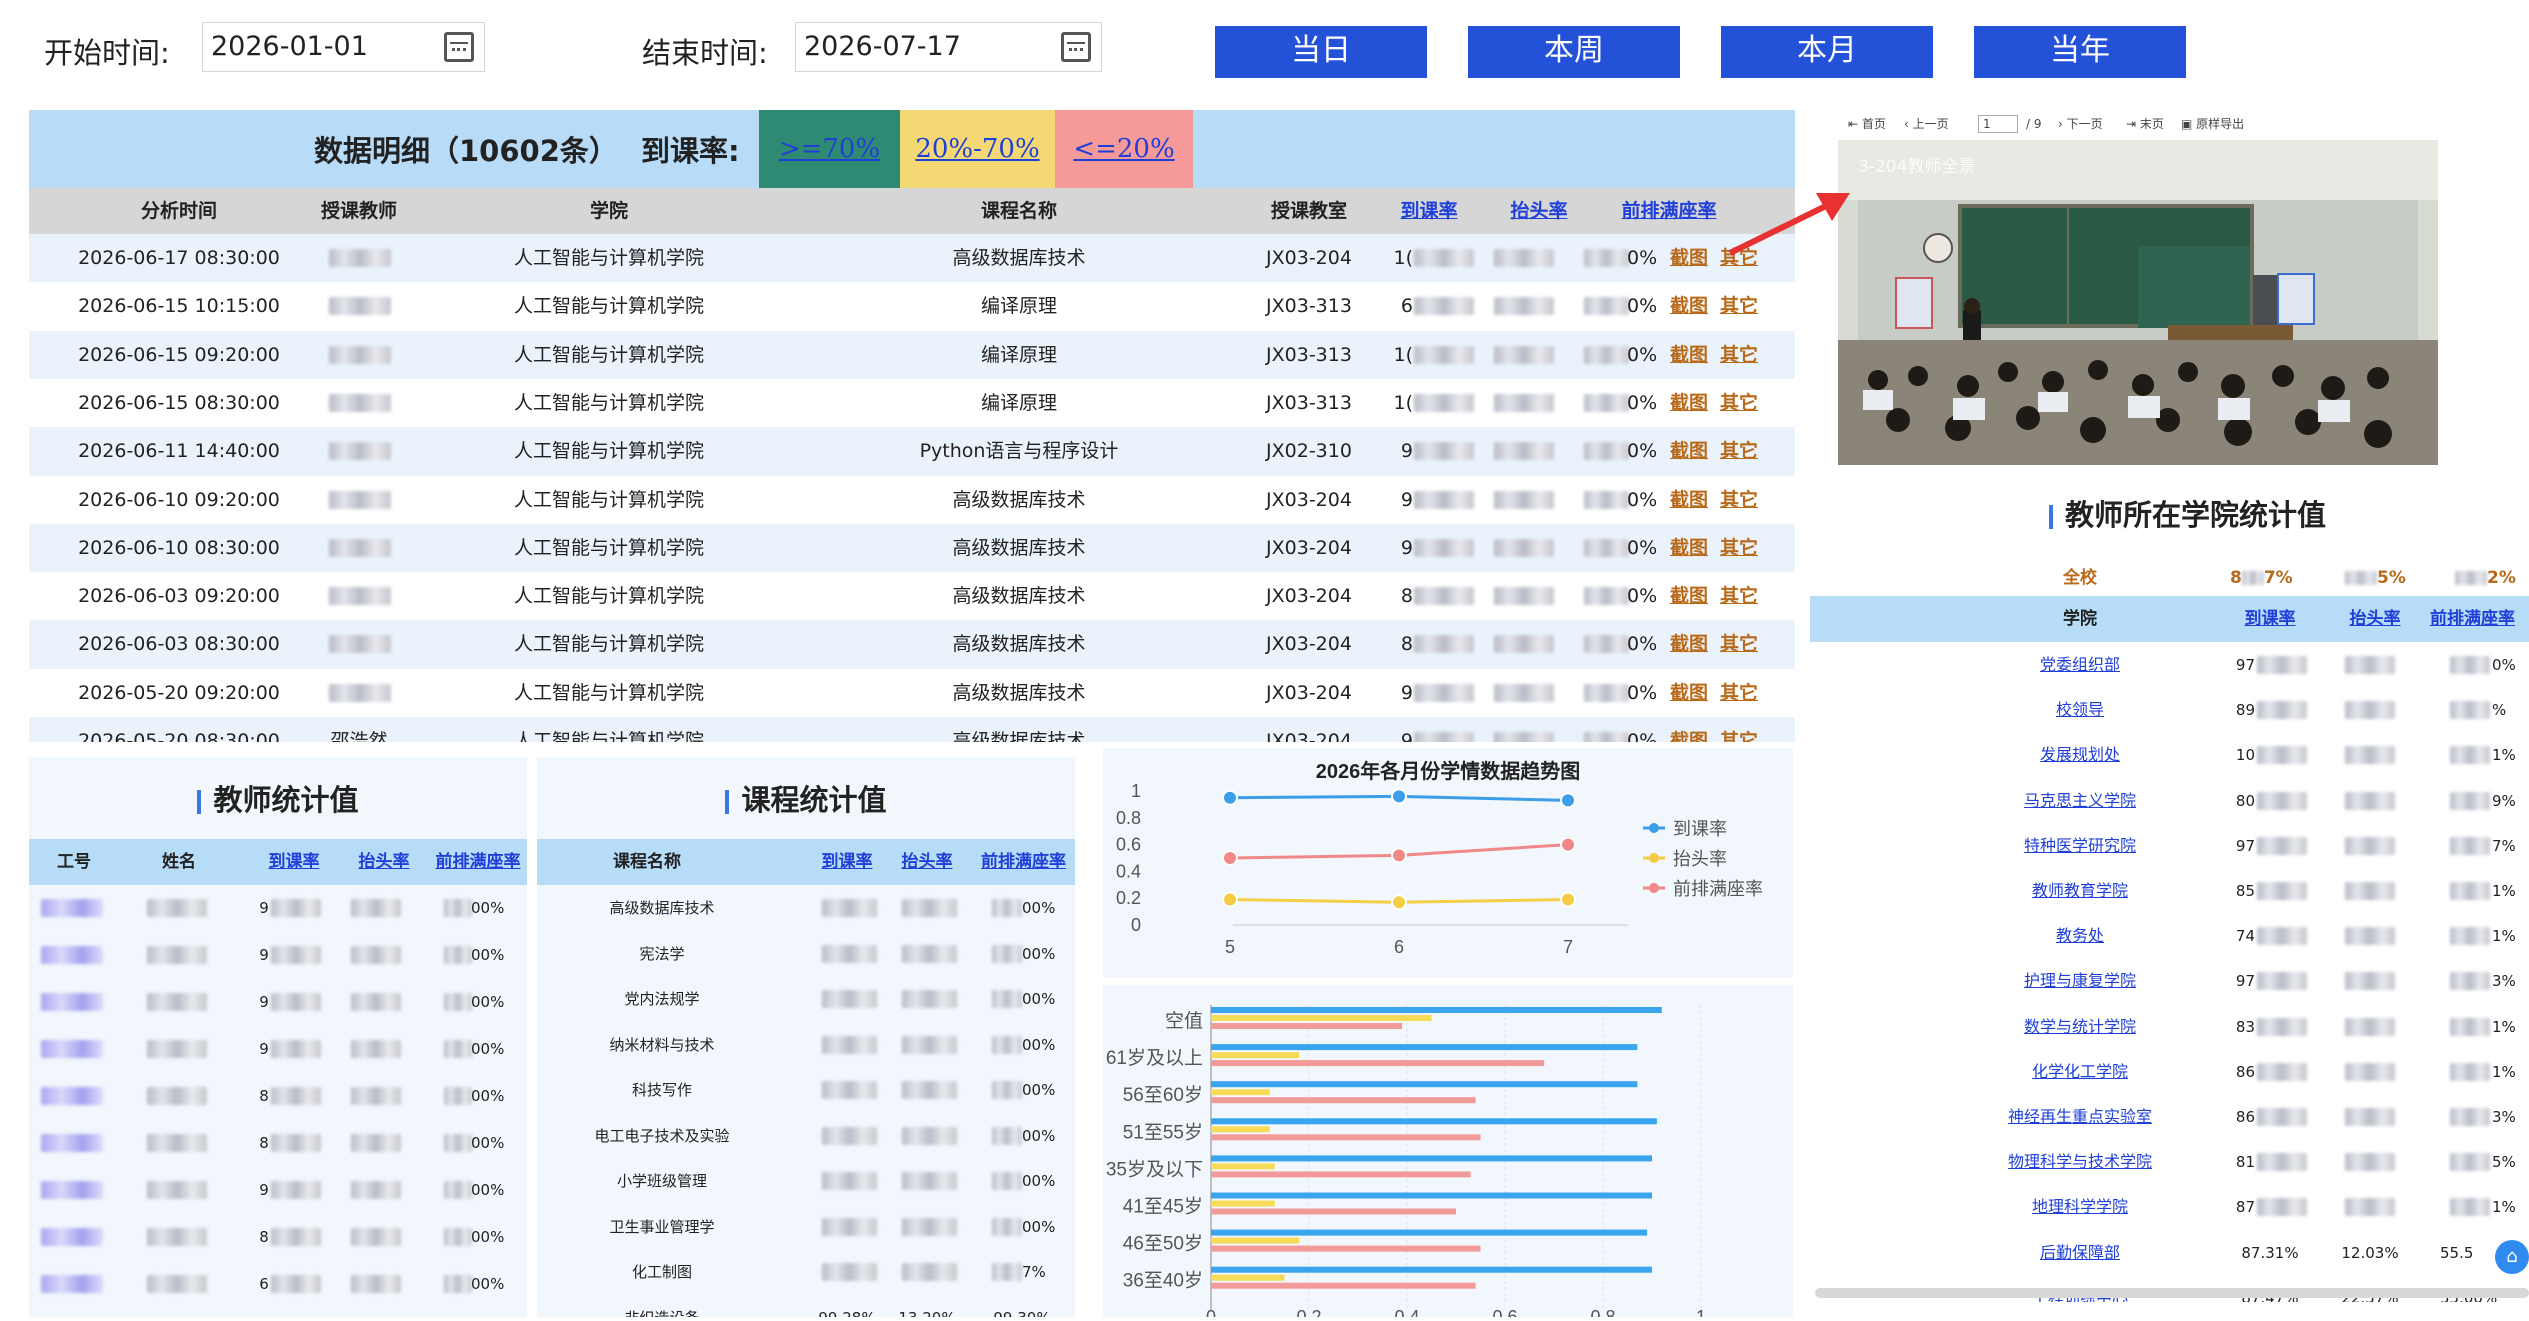 The image size is (2529, 1321). I want to click on college-row: 马克思主义学院 80 9%, so click(2169, 801).